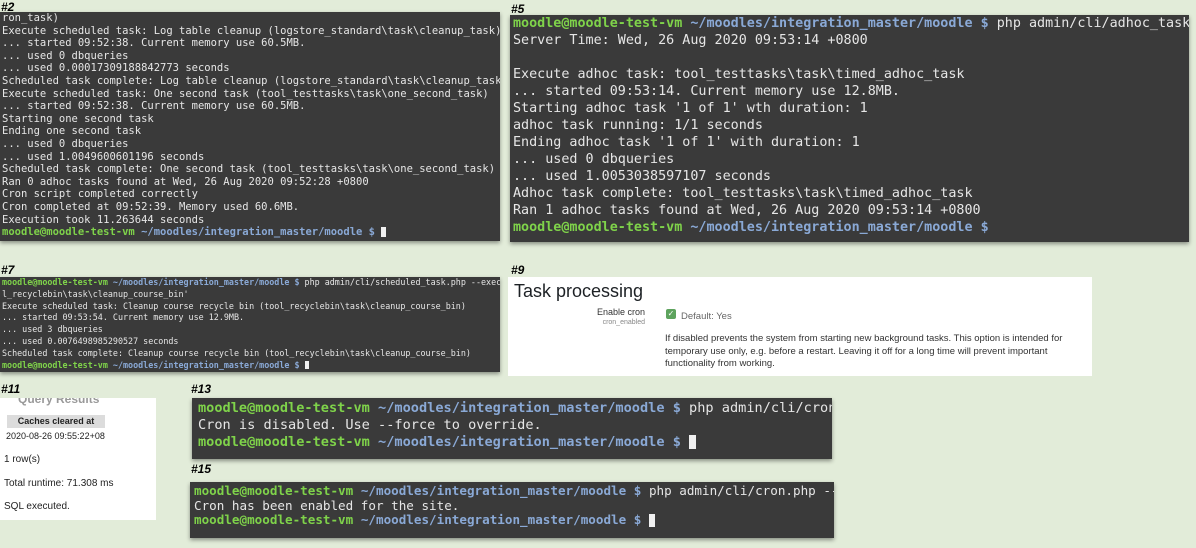 The width and height of the screenshot is (1196, 548). I want to click on terminal-line: ... used 1.0053038597107 seconds, so click(642, 176).